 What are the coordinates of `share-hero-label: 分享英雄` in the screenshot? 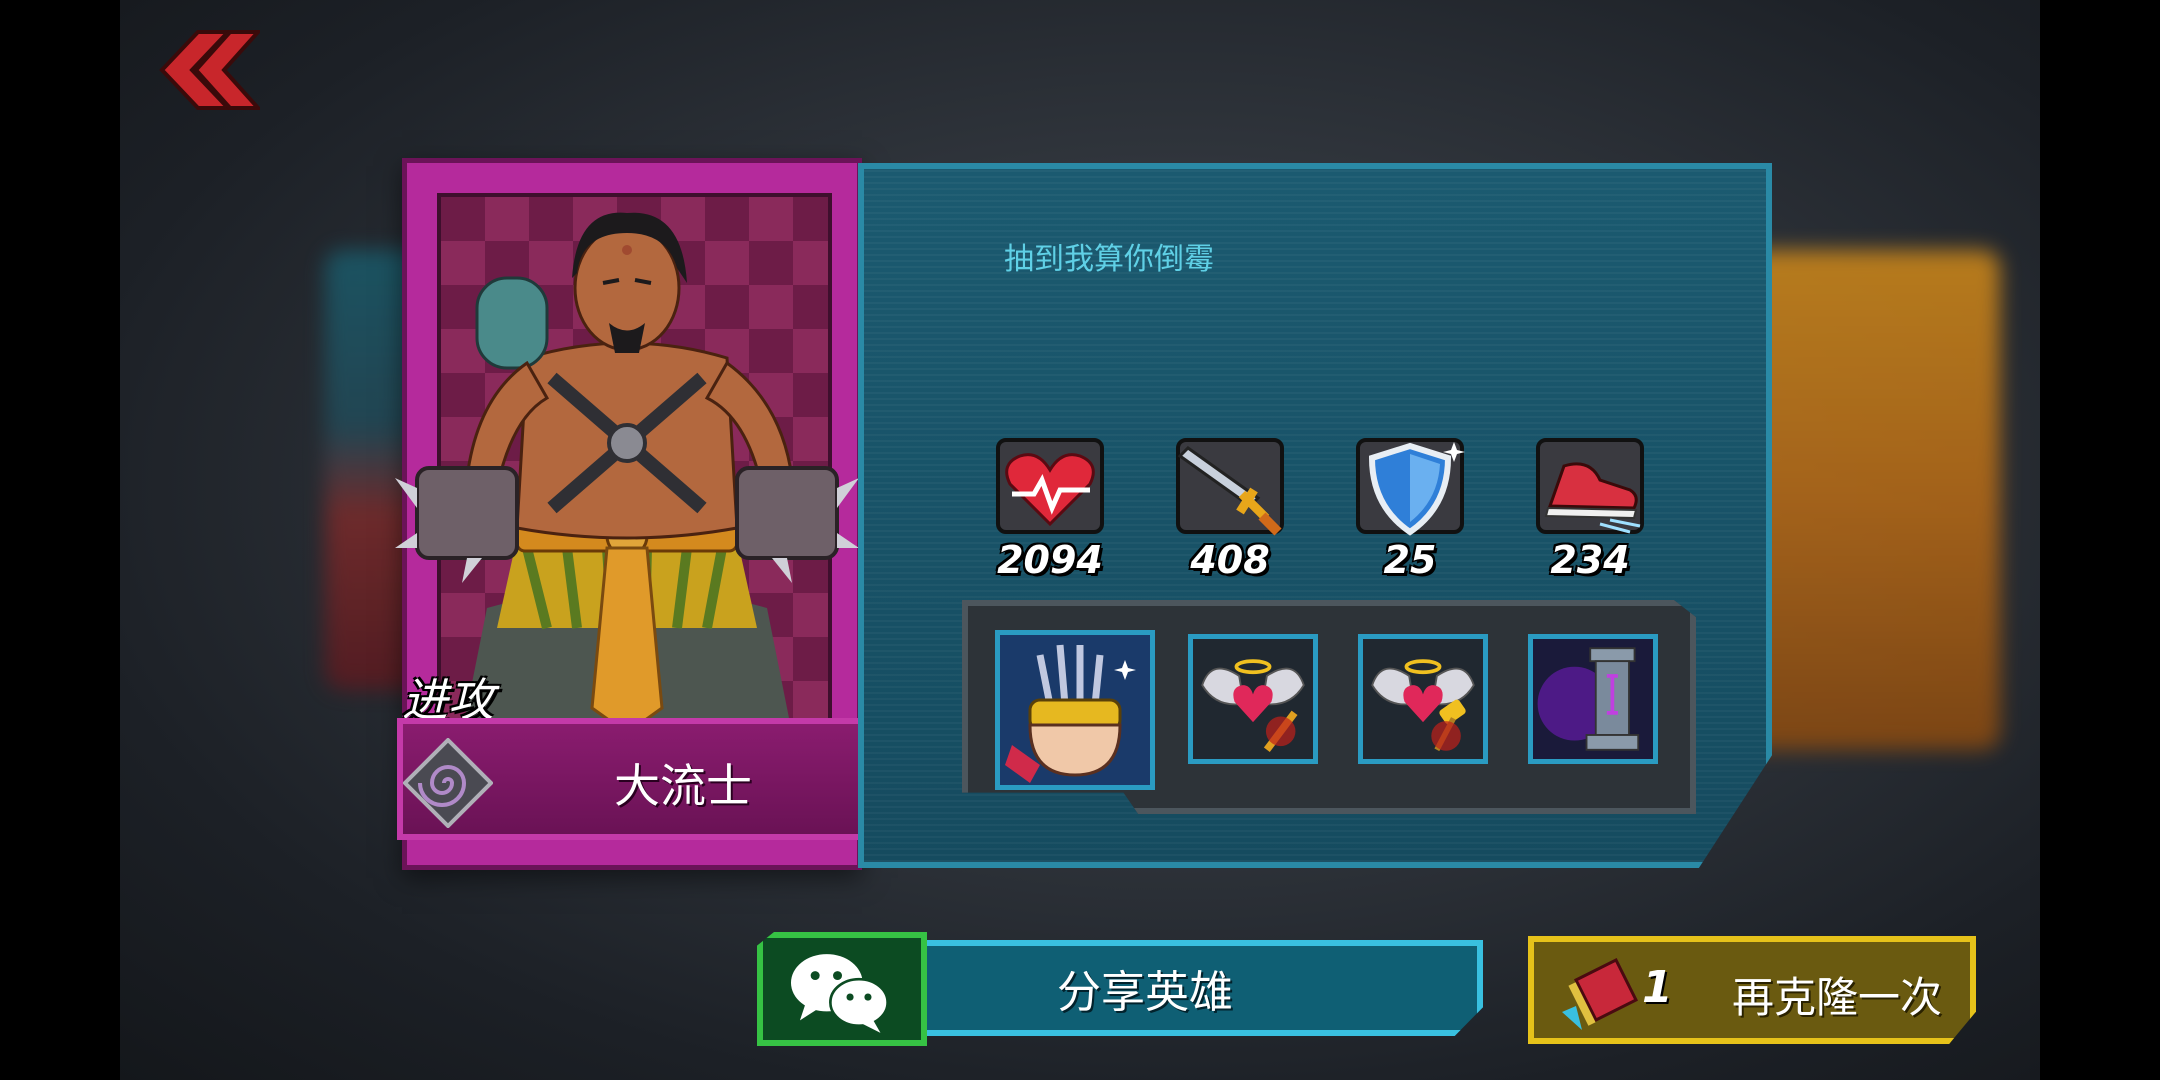 It's located at (1145, 992).